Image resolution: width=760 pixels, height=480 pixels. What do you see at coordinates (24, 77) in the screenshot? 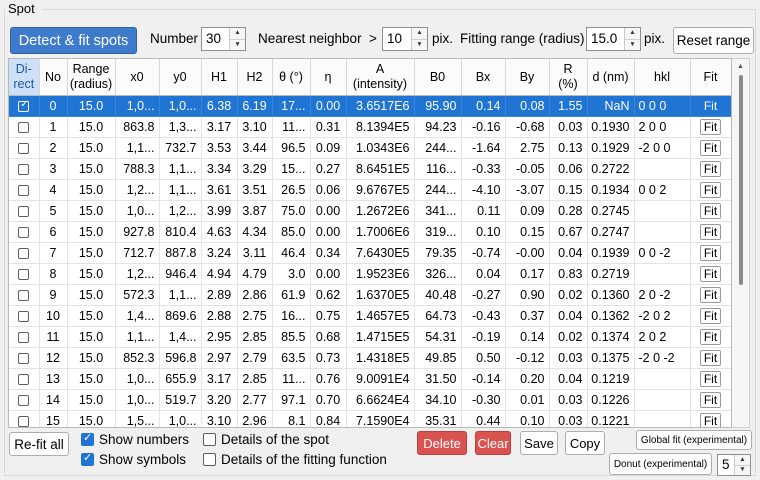
I see `column-header-direct: Di-rect` at bounding box center [24, 77].